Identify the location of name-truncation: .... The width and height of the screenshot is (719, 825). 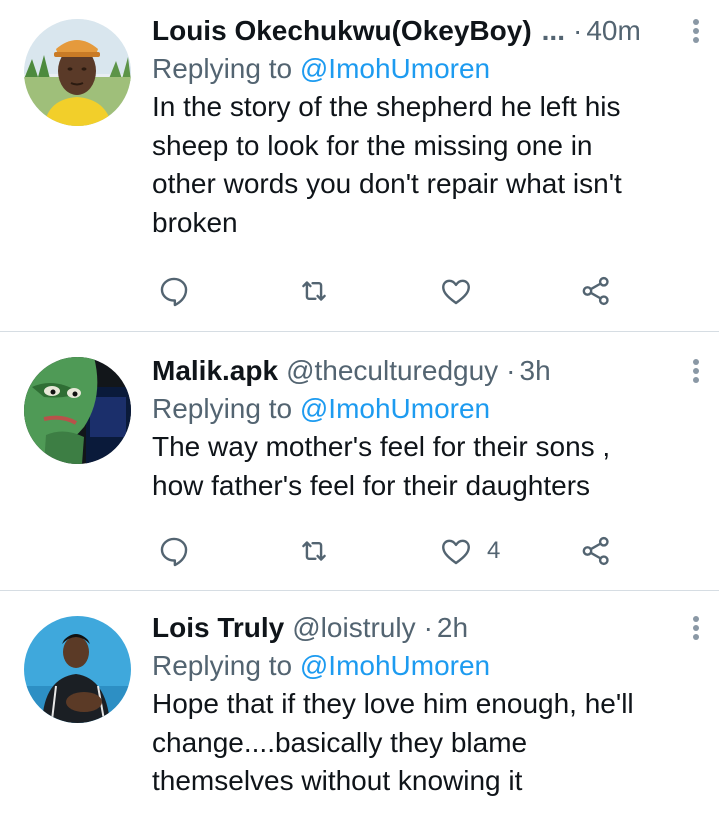
(553, 30).